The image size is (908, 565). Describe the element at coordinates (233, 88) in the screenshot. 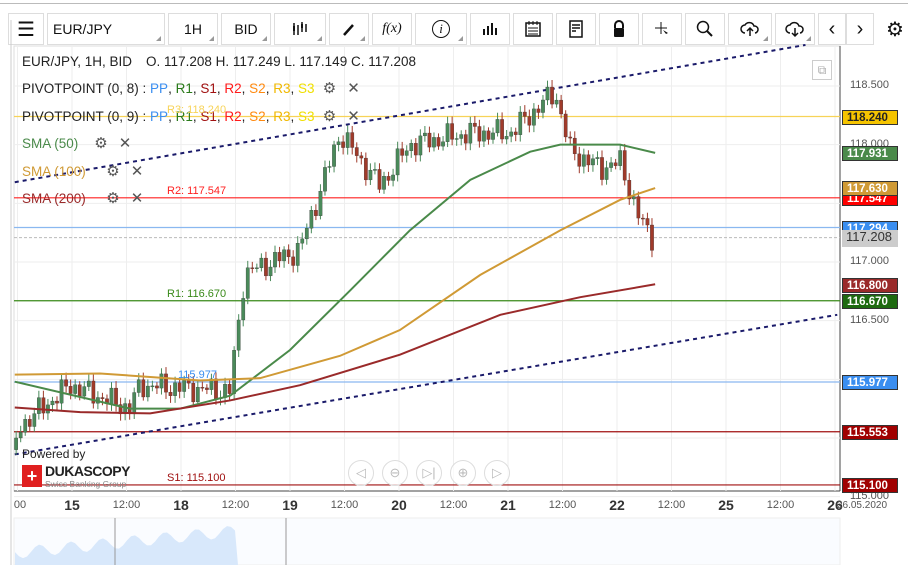

I see `pivot-level-r2: R2` at that location.